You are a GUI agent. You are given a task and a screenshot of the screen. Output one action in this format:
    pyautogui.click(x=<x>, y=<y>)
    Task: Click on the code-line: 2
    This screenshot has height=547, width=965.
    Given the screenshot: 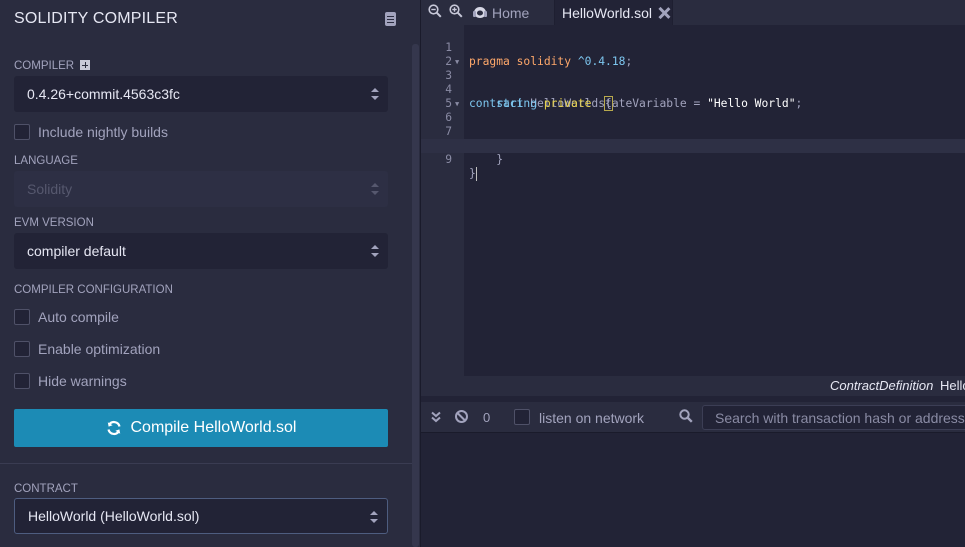 What is the action you would take?
    pyautogui.click(x=693, y=54)
    